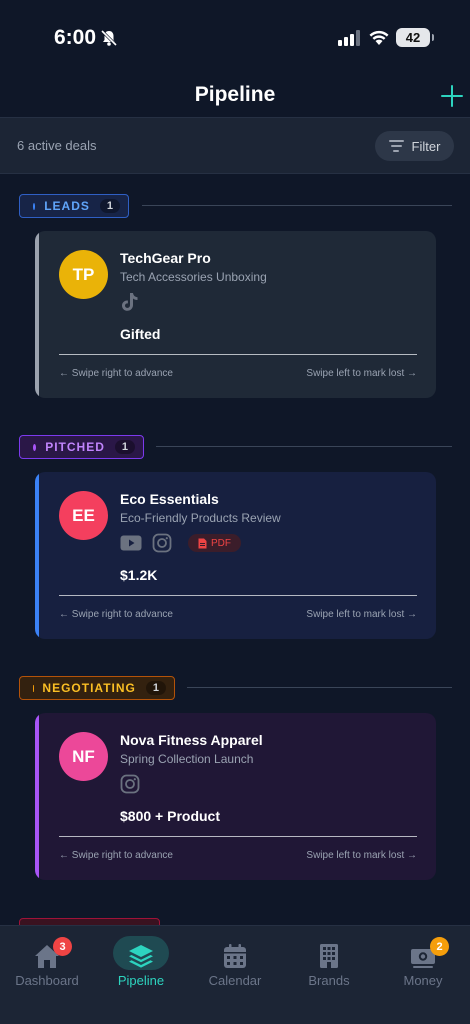 This screenshot has height=1024, width=470. I want to click on tab-dashboard: 3 Dashboard, so click(47, 963).